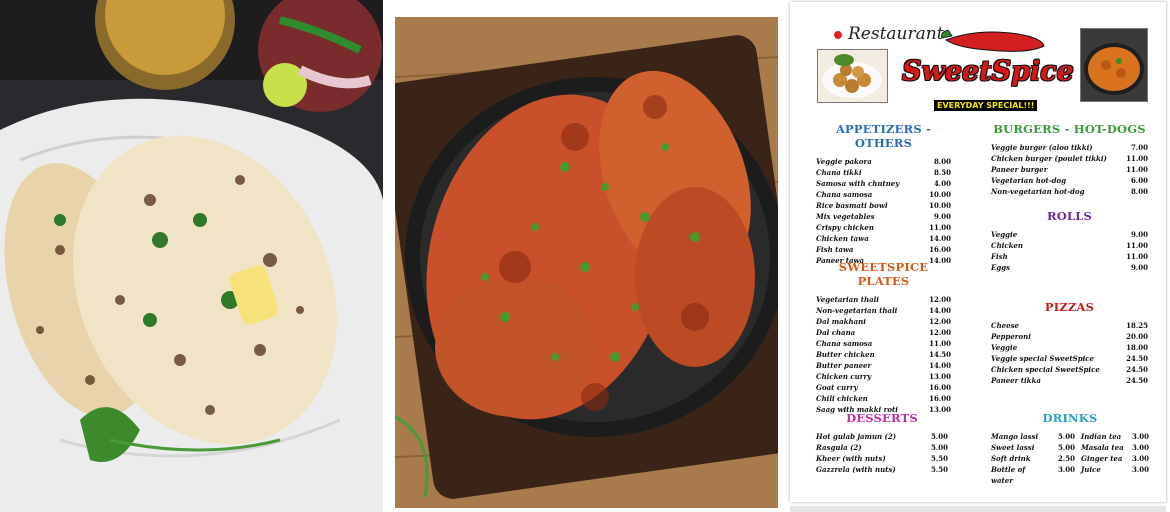 The height and width of the screenshot is (512, 1170). Describe the element at coordinates (883, 238) in the screenshot. I see `menu-item: Chicken tawa 14.00` at that location.